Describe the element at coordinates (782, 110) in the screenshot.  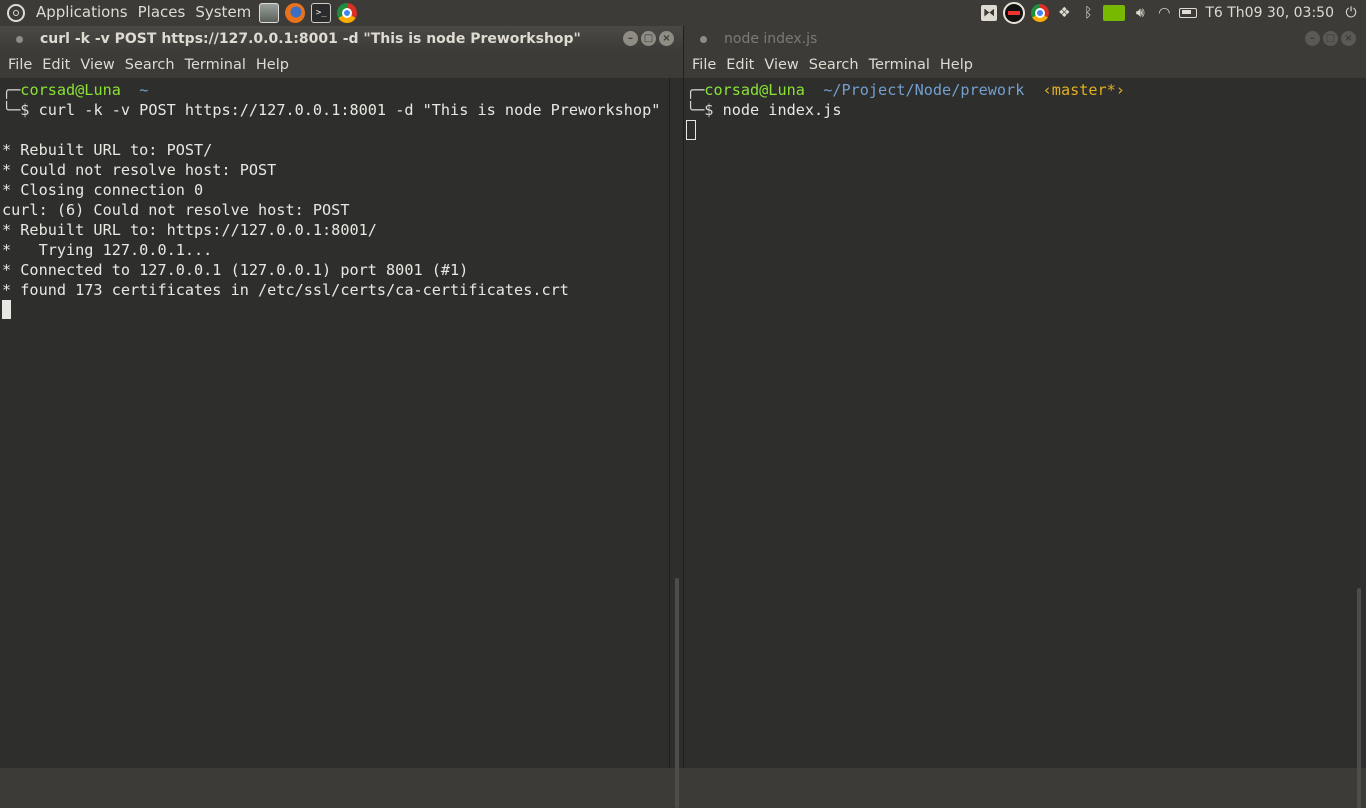
I see `command-text: node index.js` at that location.